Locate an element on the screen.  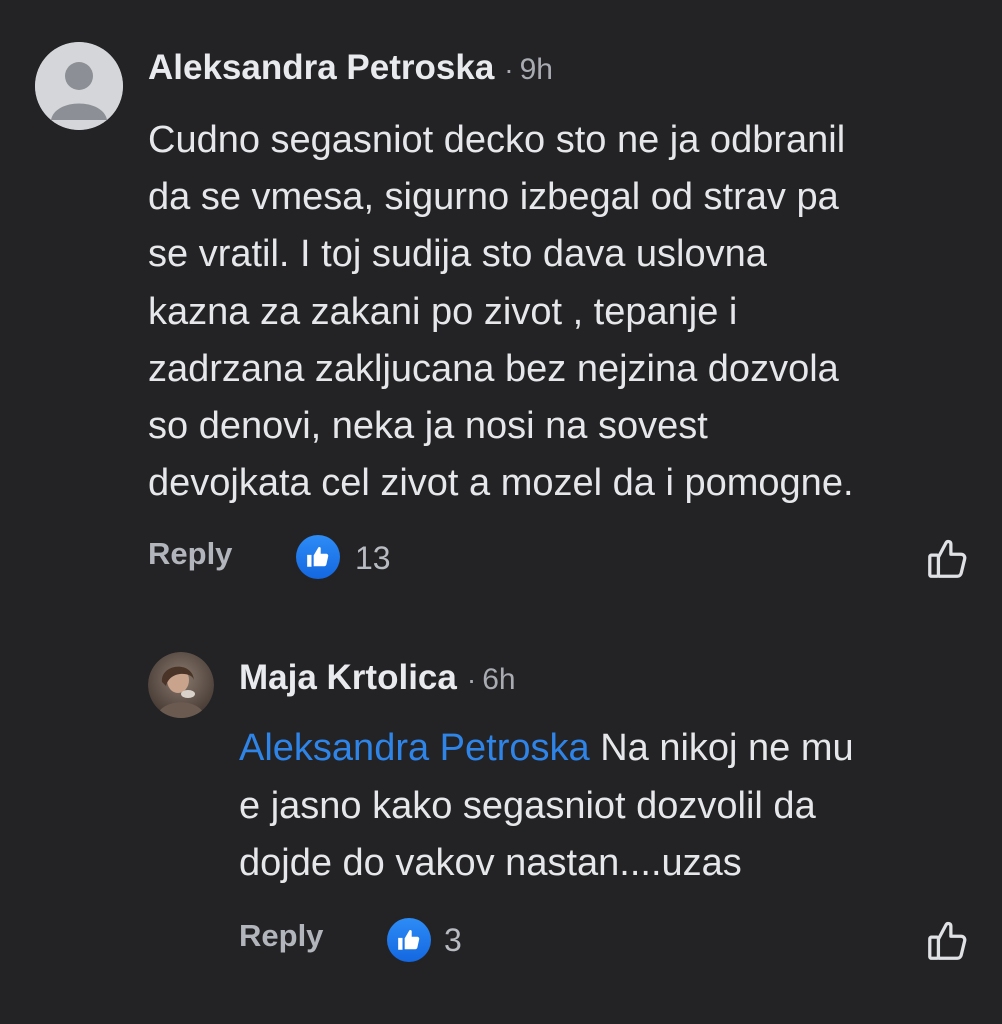
user-photo-avatar-icon is located at coordinates (181, 685).